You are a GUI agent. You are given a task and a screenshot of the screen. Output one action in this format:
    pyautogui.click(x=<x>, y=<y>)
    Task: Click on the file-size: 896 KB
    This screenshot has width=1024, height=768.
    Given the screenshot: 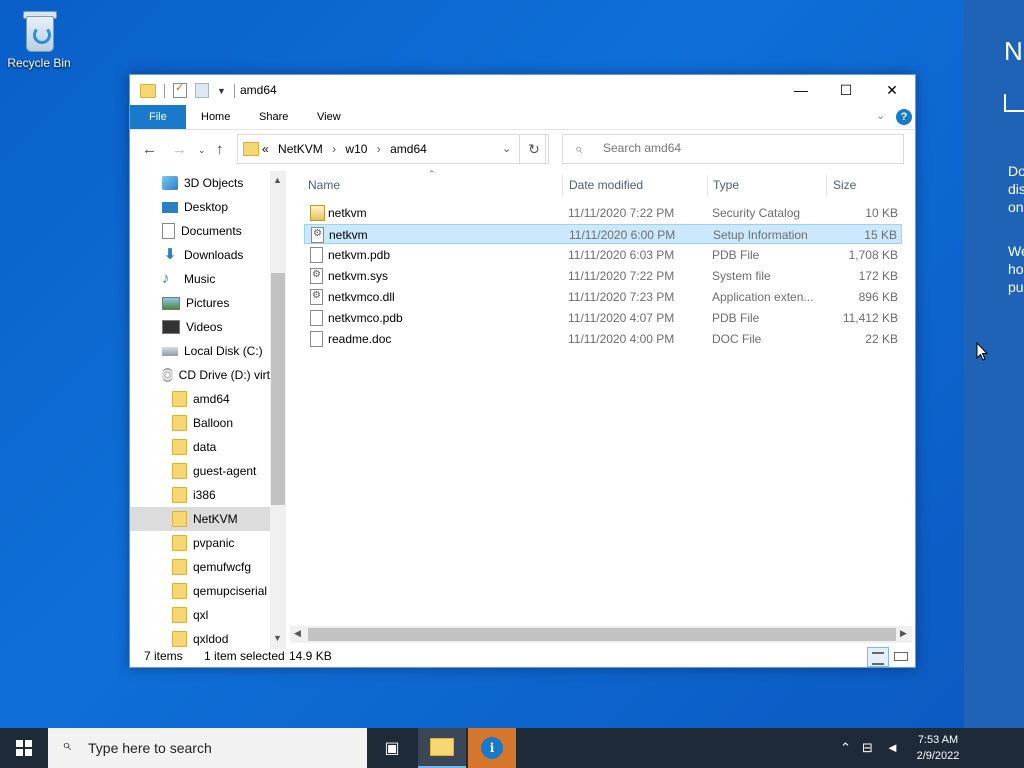 What is the action you would take?
    pyautogui.click(x=878, y=297)
    